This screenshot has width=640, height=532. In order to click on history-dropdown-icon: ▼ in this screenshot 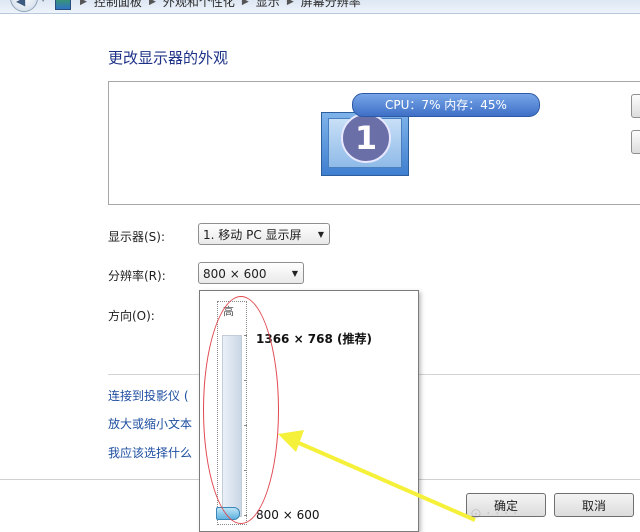, I will do `click(44, 5)`.